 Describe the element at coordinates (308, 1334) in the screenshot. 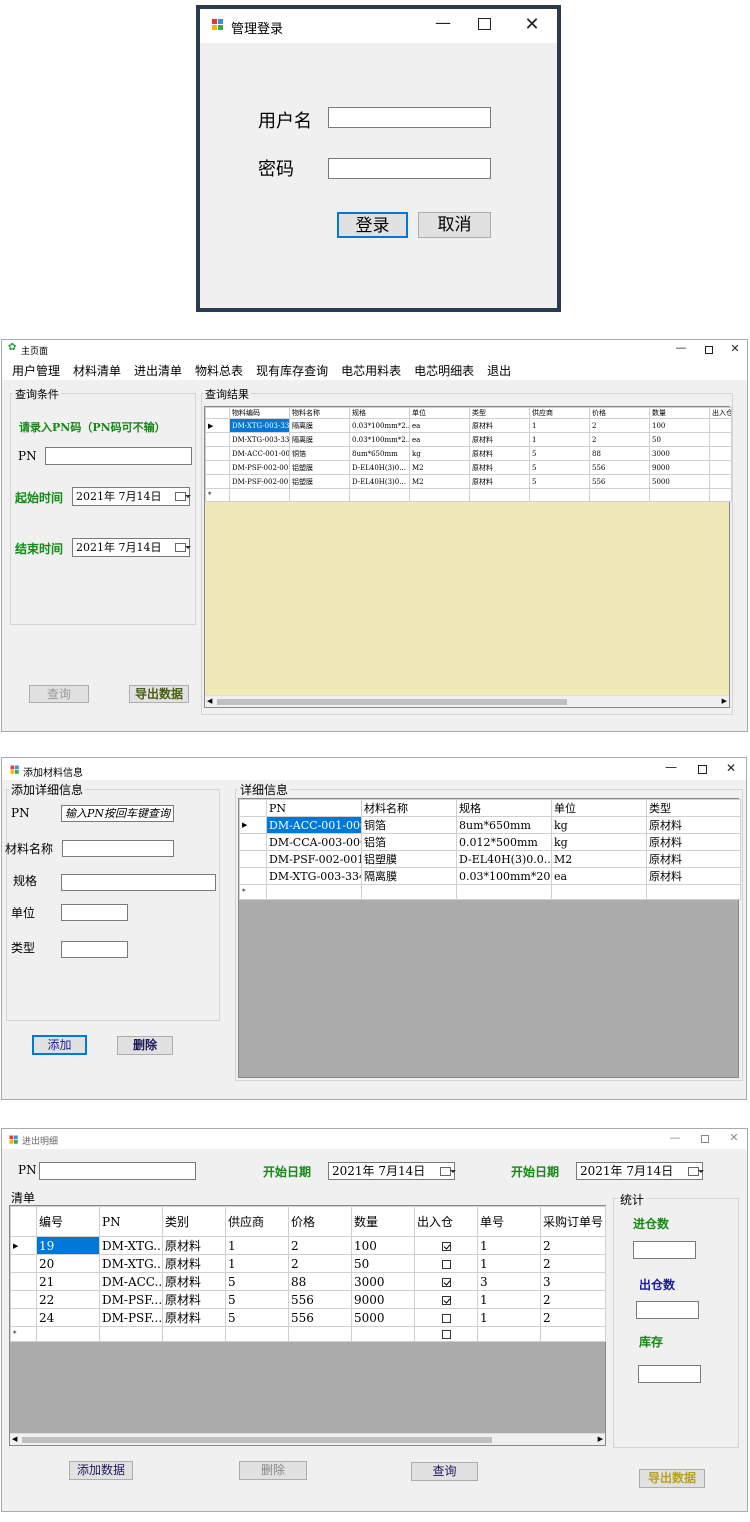

I see `new-row: *` at that location.